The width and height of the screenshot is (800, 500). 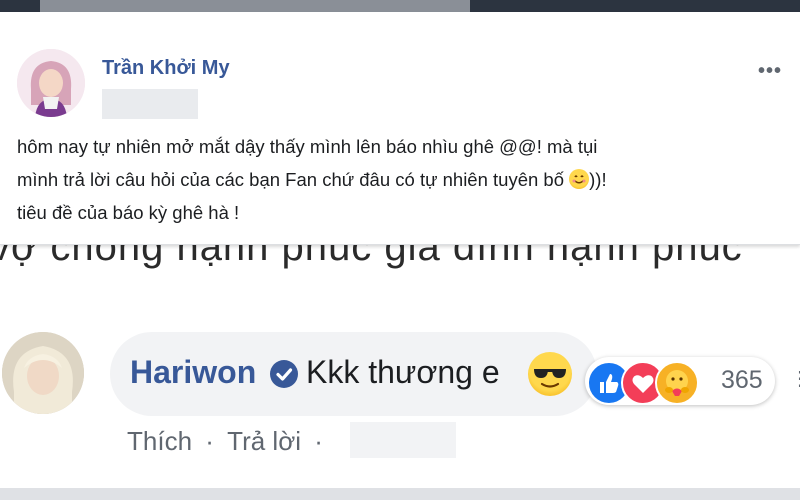 What do you see at coordinates (770, 71) in the screenshot?
I see `more-options-icon: •••` at bounding box center [770, 71].